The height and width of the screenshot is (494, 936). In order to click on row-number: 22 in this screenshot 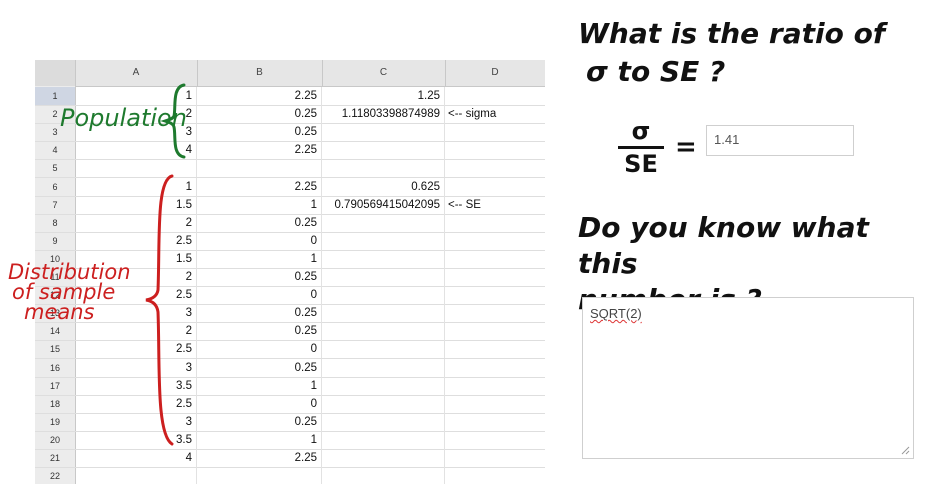, I will do `click(55, 475)`.